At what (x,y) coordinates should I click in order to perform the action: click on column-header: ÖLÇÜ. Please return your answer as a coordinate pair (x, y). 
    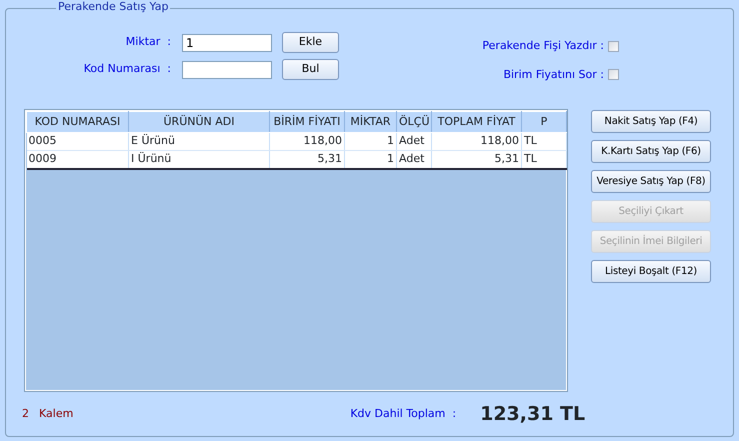
    Looking at the image, I should click on (414, 122).